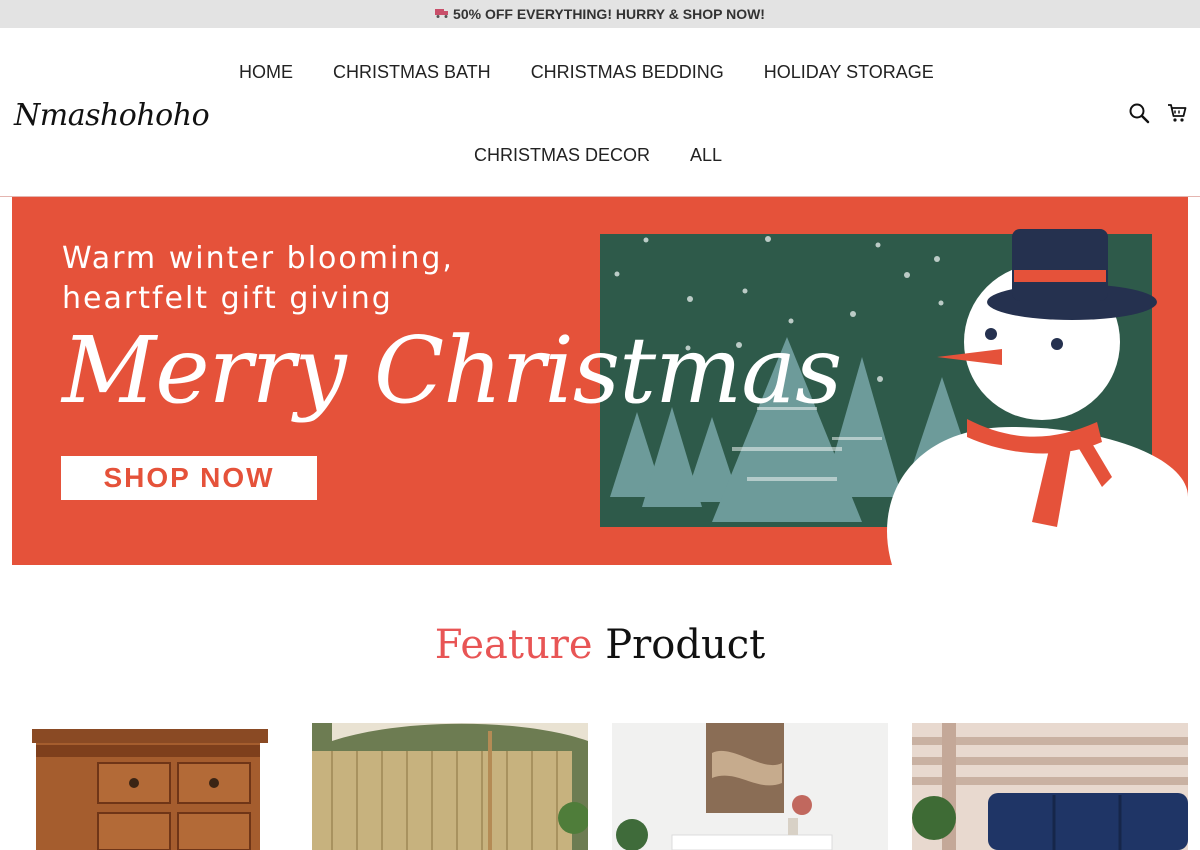 The height and width of the screenshot is (850, 1200). Describe the element at coordinates (189, 478) in the screenshot. I see `shop-now-button: SHOP NOW` at that location.